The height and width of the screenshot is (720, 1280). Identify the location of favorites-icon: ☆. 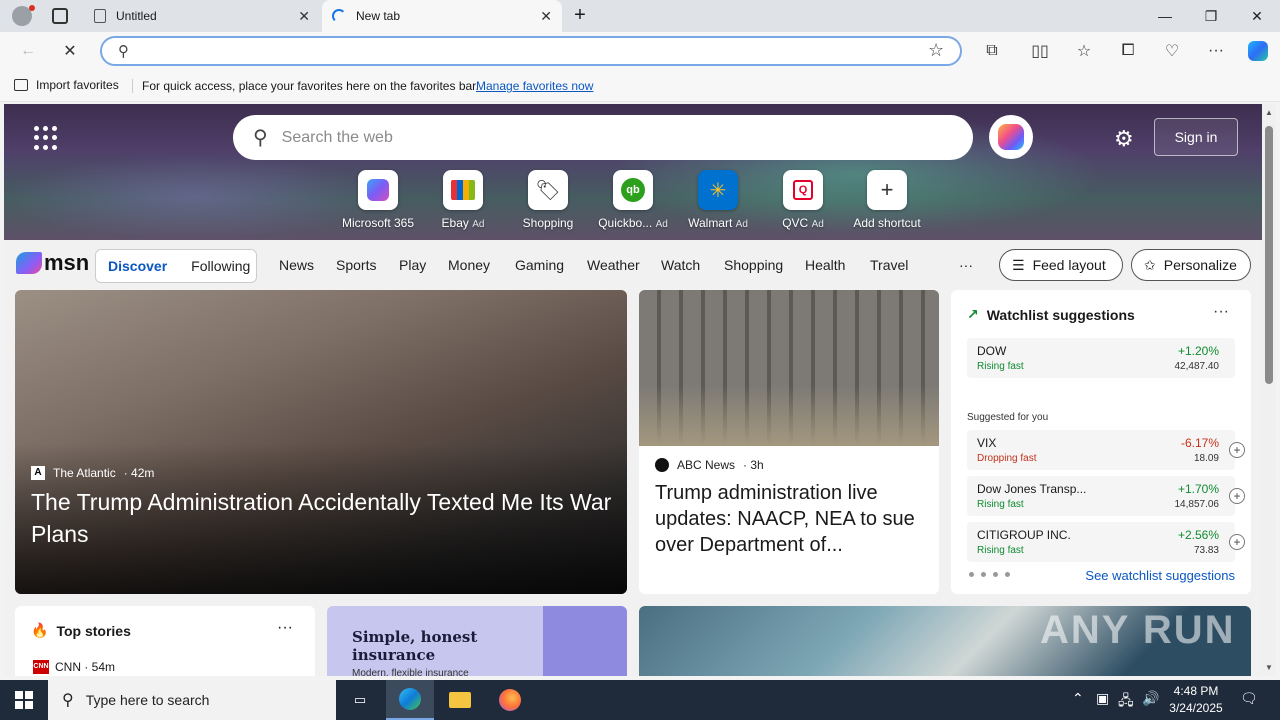
(1084, 51).